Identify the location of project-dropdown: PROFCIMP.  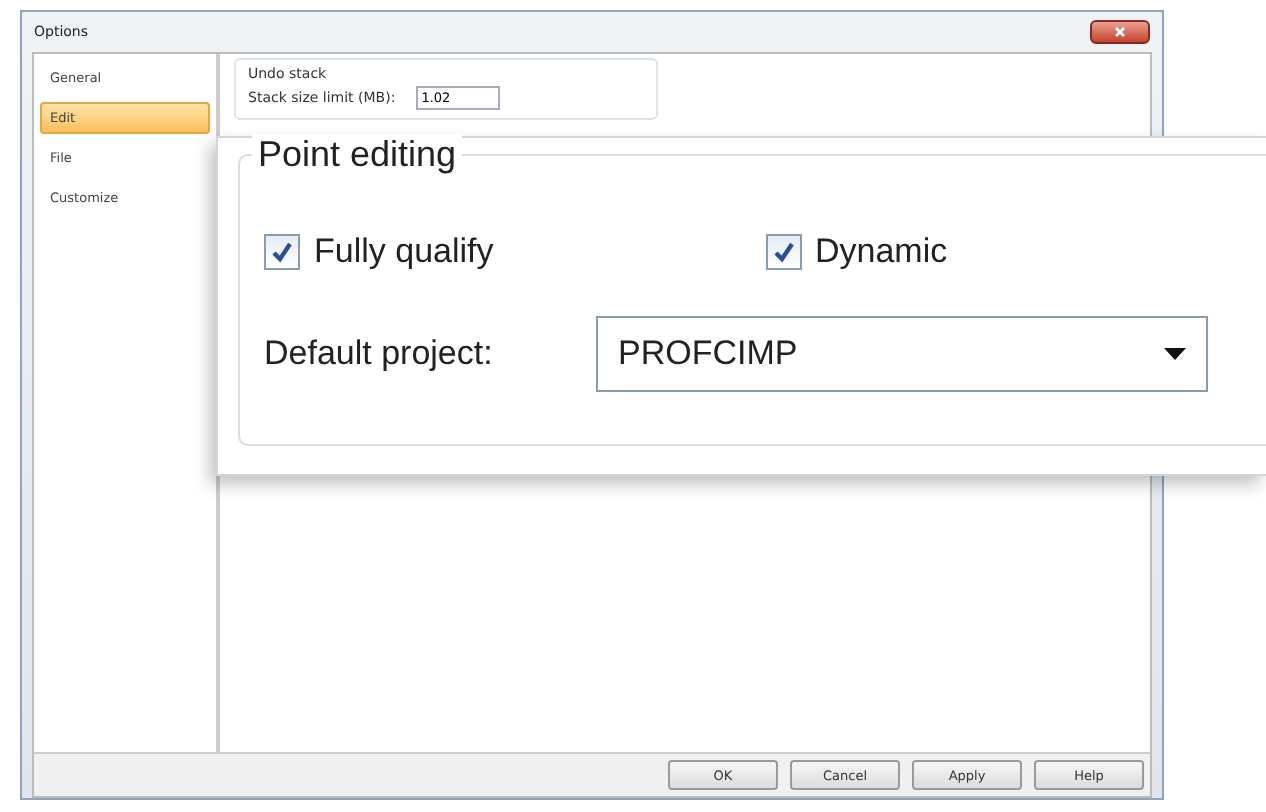
(902, 354).